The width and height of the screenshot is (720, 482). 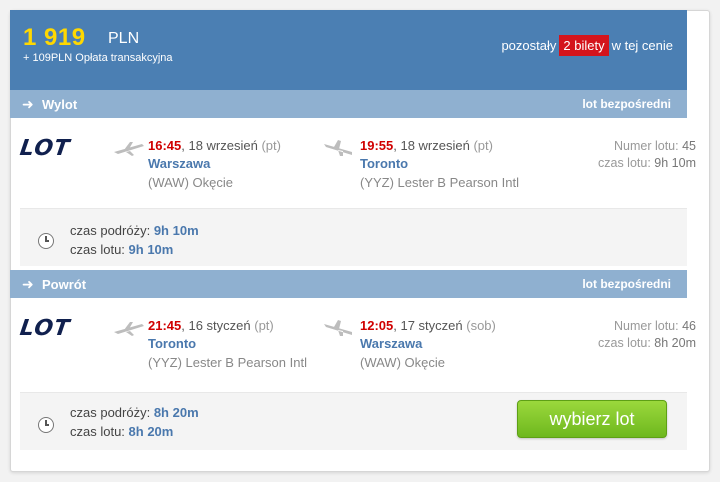 What do you see at coordinates (592, 419) in the screenshot?
I see `select-flight-button: wybierz lot` at bounding box center [592, 419].